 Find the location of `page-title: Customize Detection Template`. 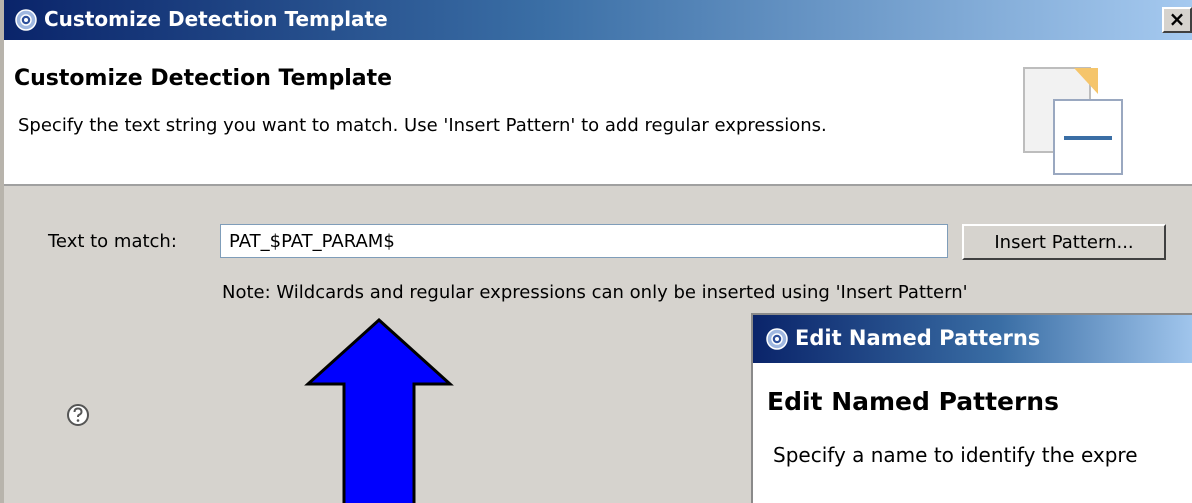

page-title: Customize Detection Template is located at coordinates (203, 78).